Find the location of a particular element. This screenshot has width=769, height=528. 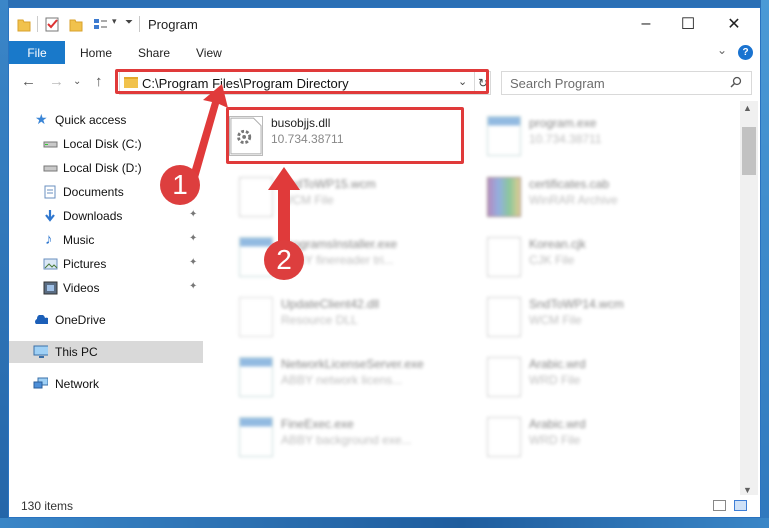

sidebar-item-quick-access: ★ Quick access is located at coordinates (106, 120).